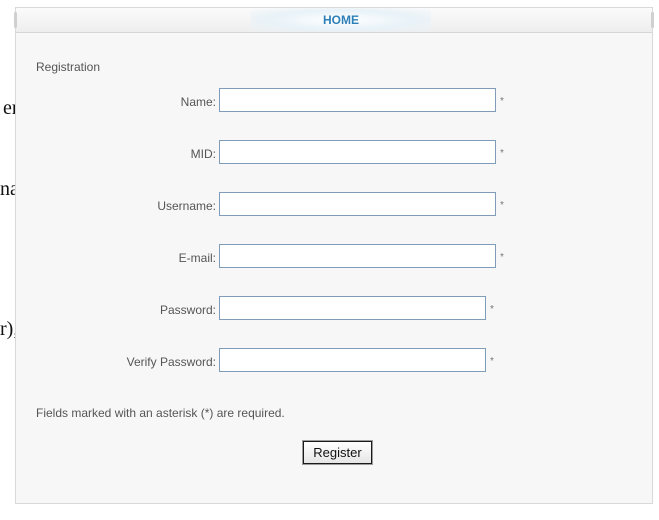 This screenshot has height=520, width=659. I want to click on password-input, so click(352, 308).